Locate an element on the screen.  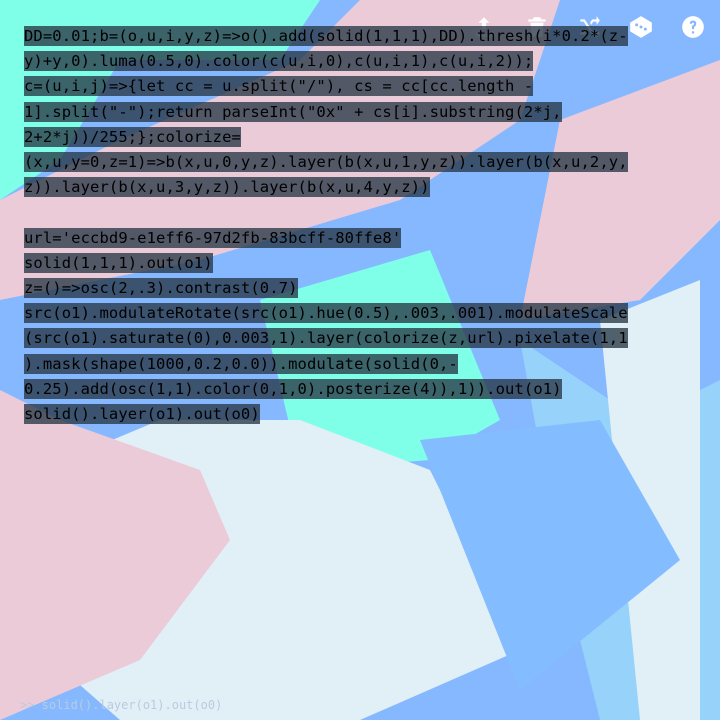
code-line: solid(1,1,1).out(o1) is located at coordinates (372, 263).